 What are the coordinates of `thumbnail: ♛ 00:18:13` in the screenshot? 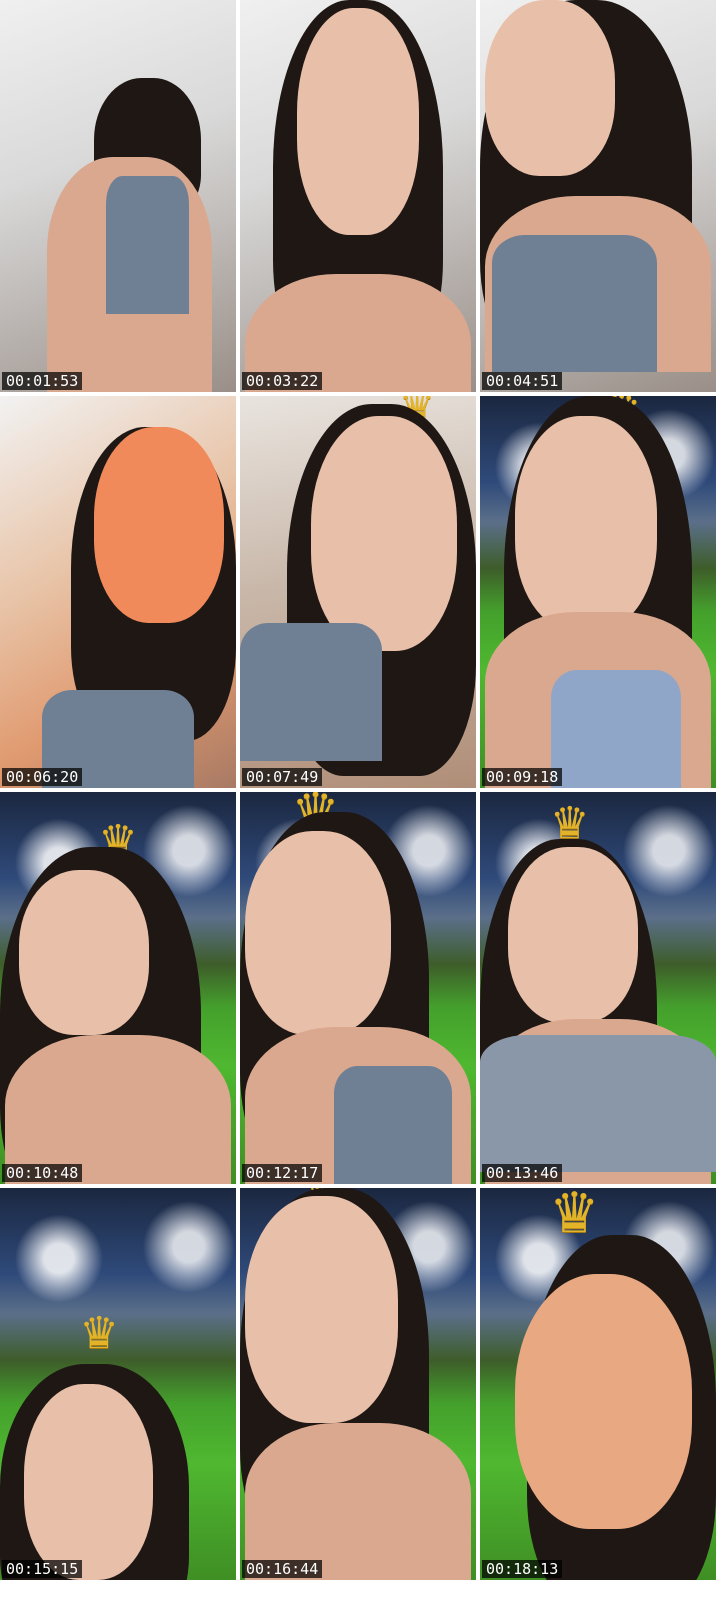 It's located at (598, 1384).